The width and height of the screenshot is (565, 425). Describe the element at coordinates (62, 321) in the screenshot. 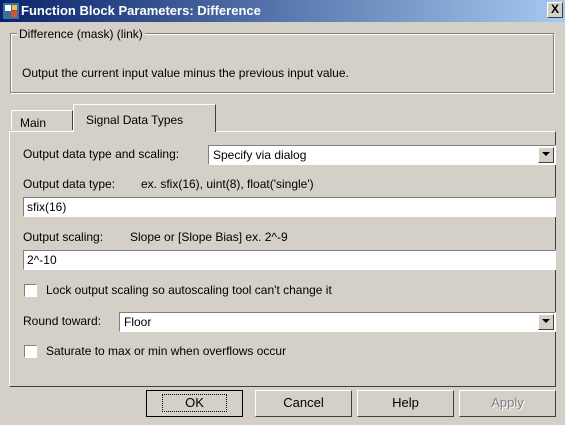

I see `round-toward-label: Round toward:` at that location.